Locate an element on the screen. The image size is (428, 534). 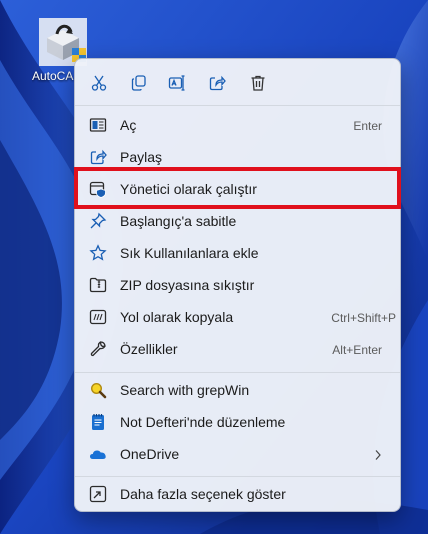
menu-item-show-more-options: Daha fazla seçenek göster is located at coordinates (237, 494).